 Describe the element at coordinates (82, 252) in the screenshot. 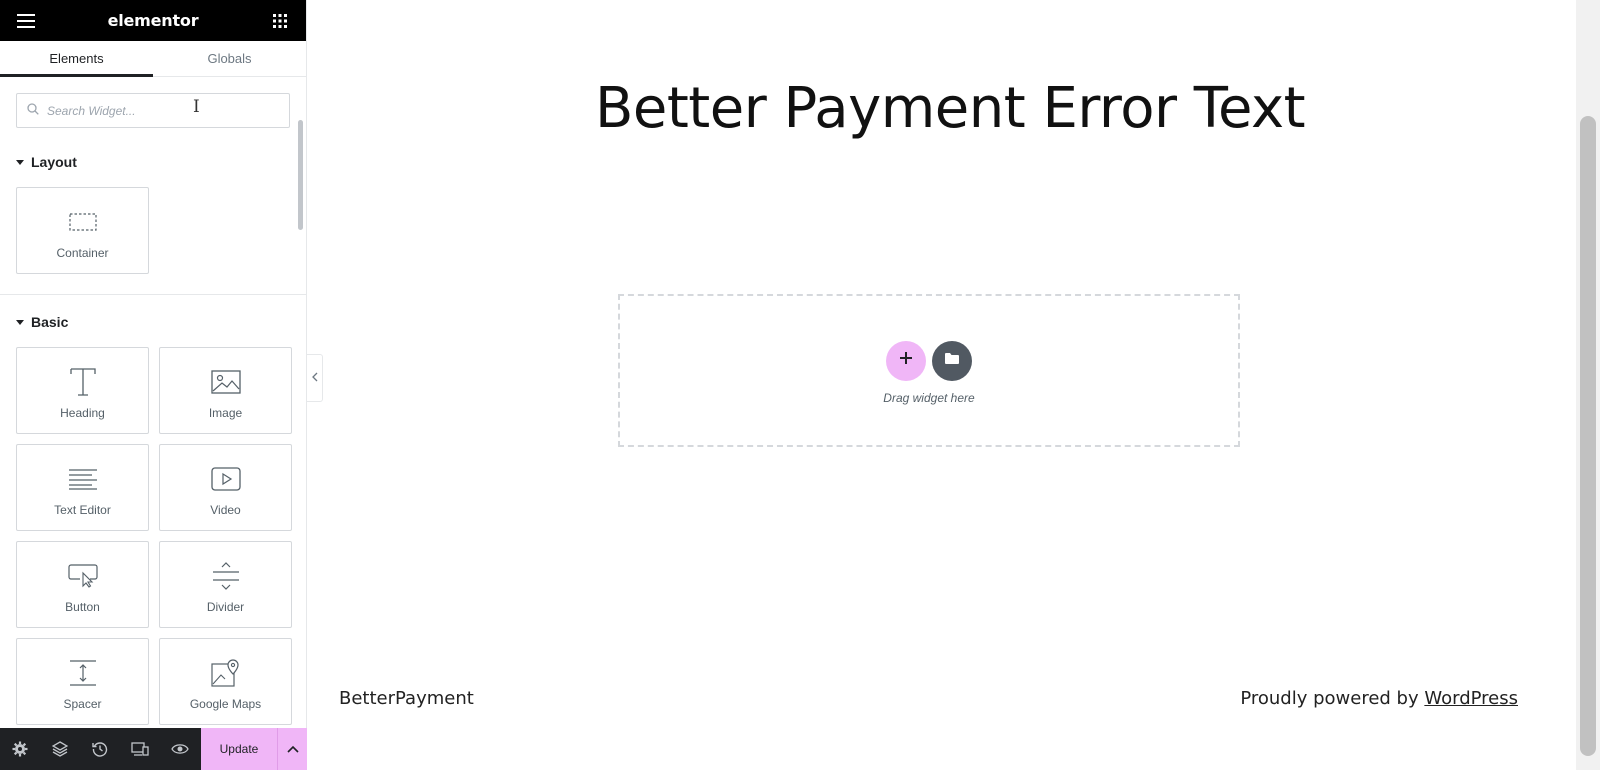

I see `widget-label: Container` at that location.